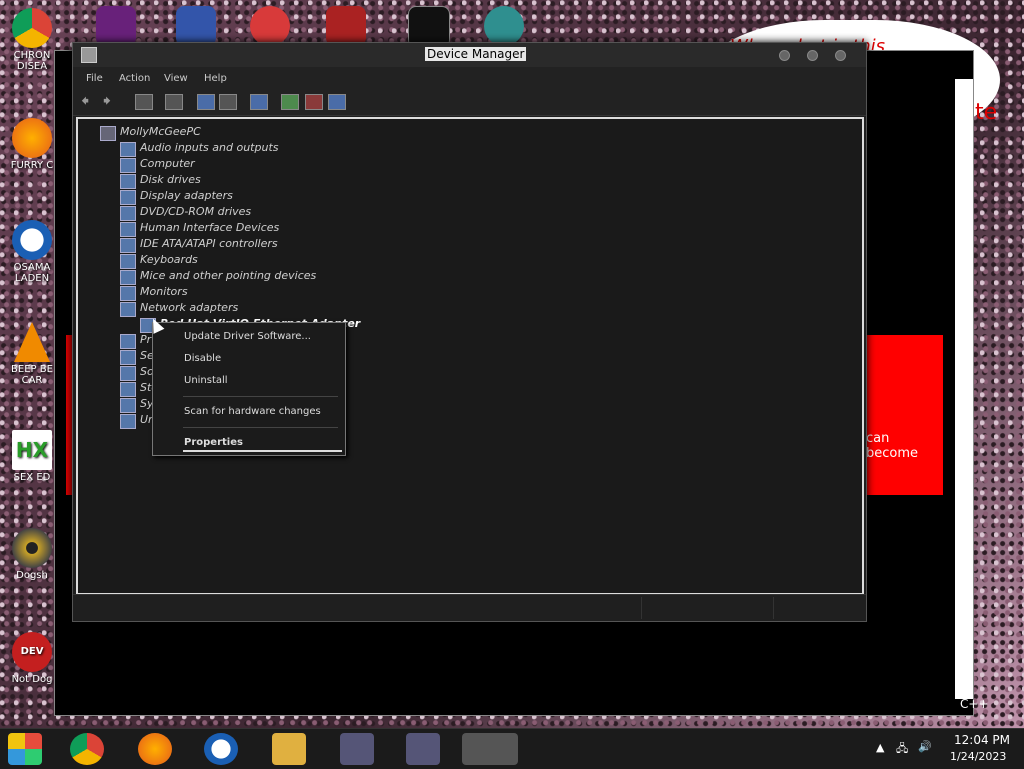 The image size is (1024, 769). Describe the element at coordinates (32, 138) in the screenshot. I see `firefox-icon` at that location.